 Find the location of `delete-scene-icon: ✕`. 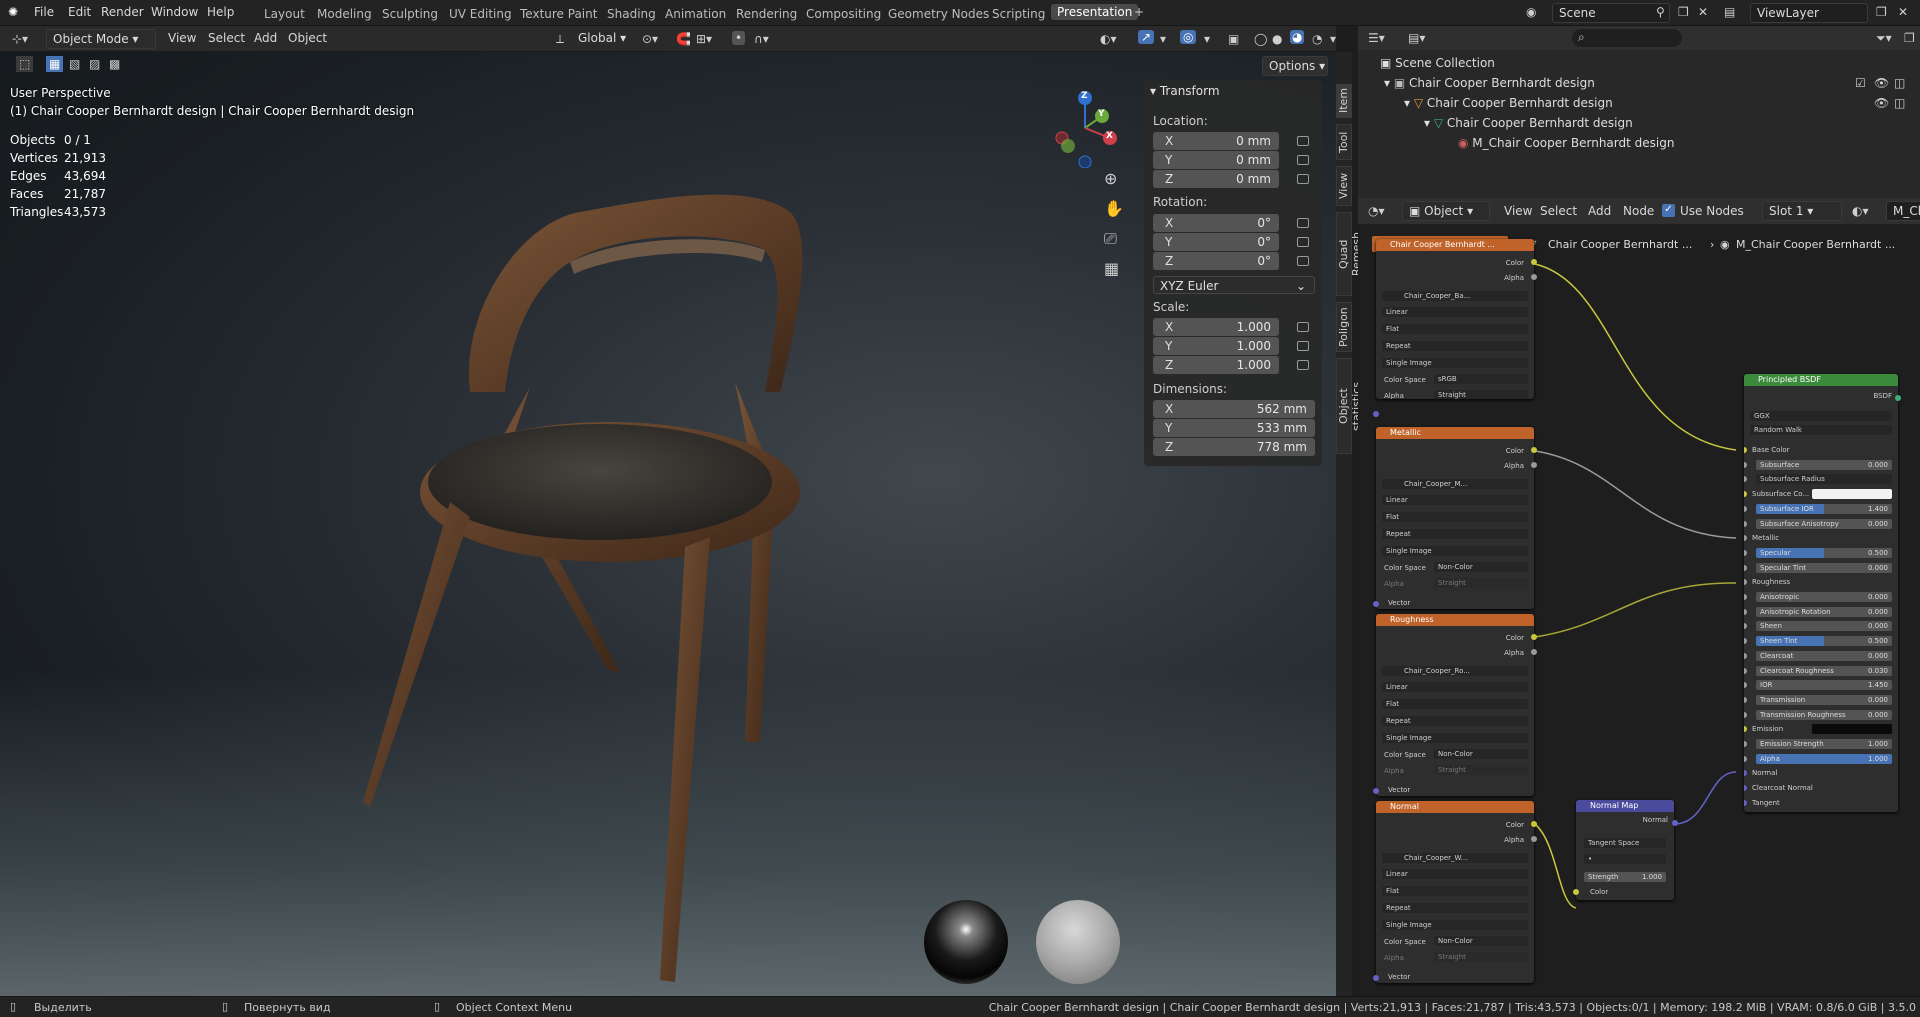

delete-scene-icon: ✕ is located at coordinates (1703, 12).